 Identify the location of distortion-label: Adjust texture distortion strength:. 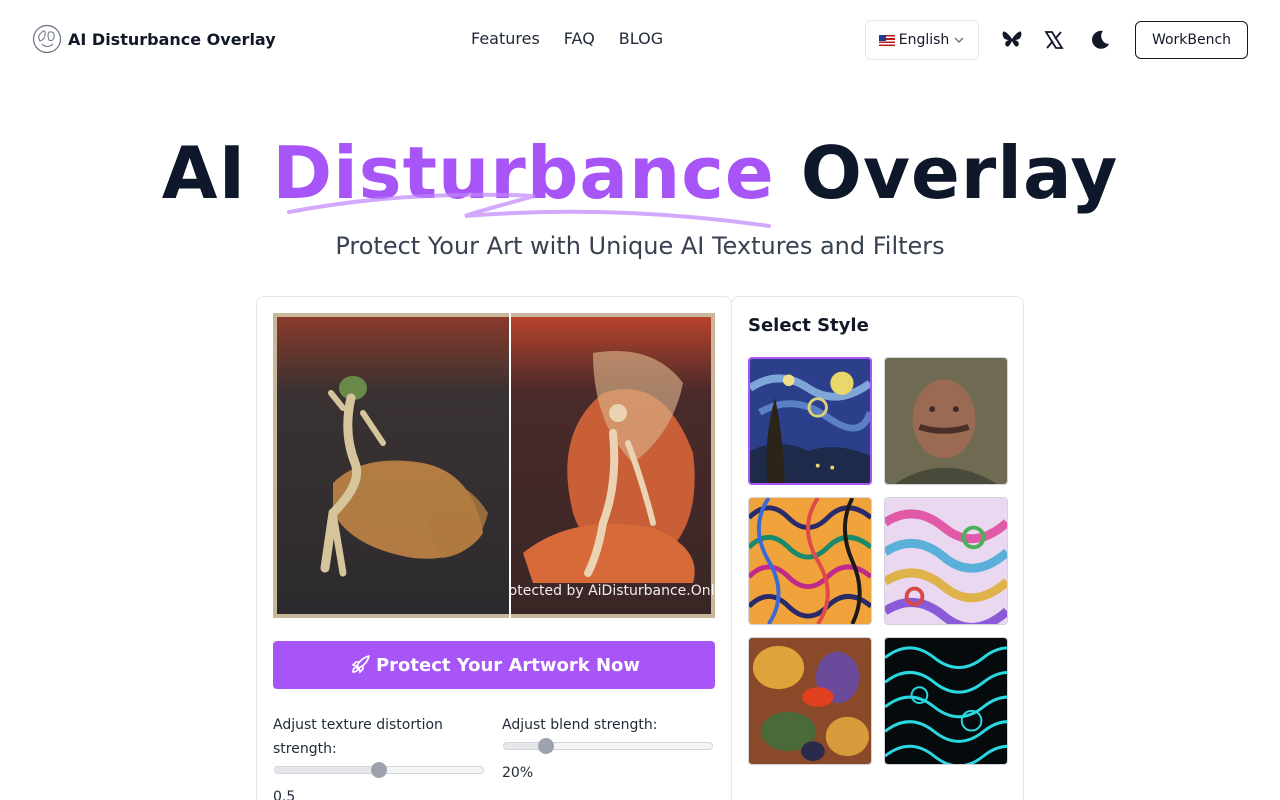
(358, 737).